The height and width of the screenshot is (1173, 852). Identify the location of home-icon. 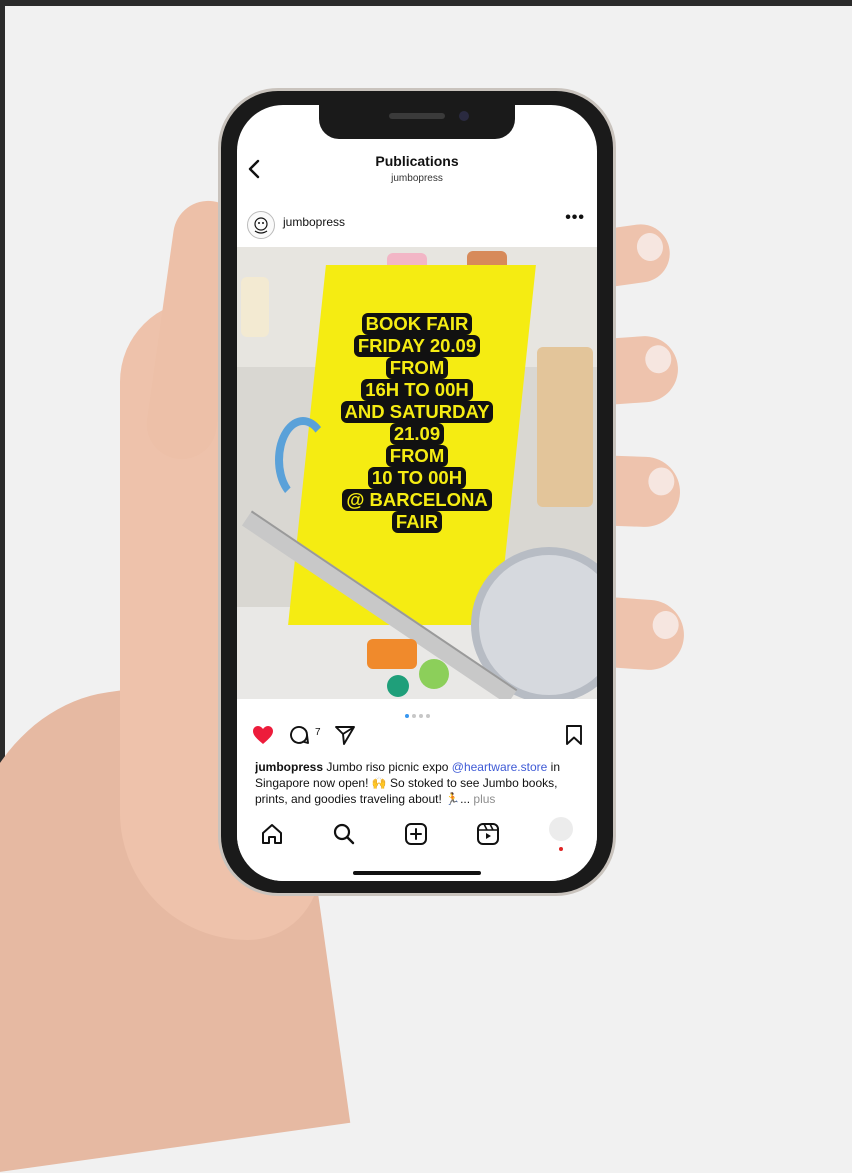
(272, 834).